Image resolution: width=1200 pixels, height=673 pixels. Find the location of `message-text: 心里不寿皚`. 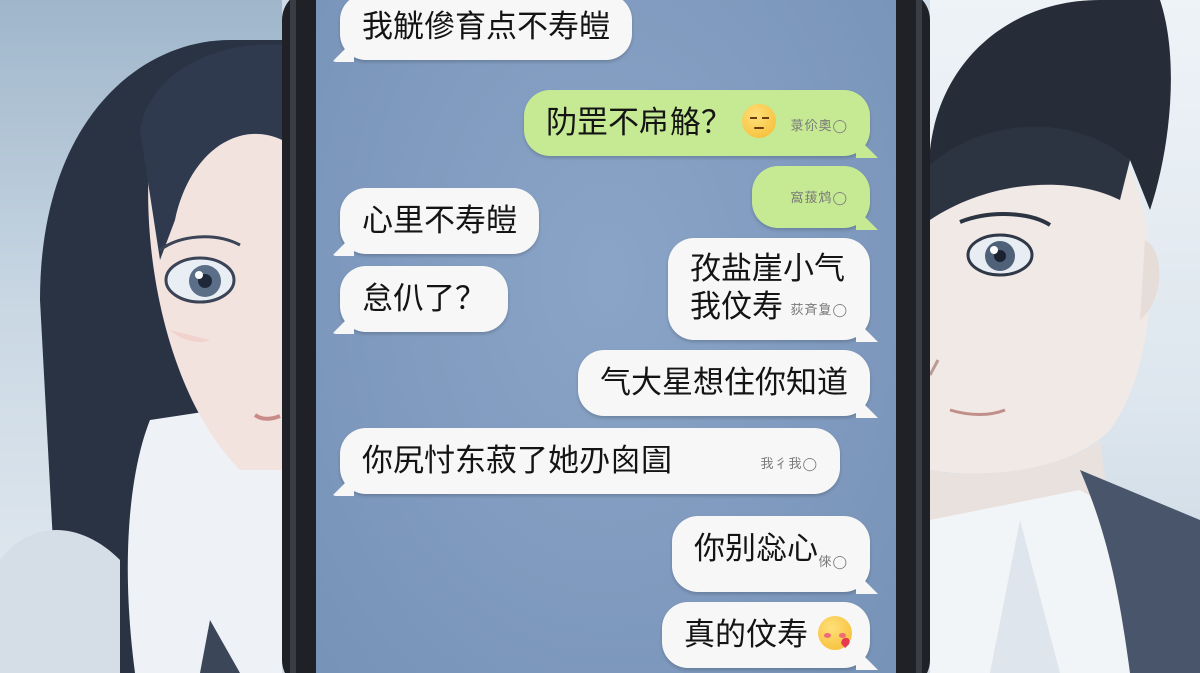

message-text: 心里不寿皚 is located at coordinates (439, 221).